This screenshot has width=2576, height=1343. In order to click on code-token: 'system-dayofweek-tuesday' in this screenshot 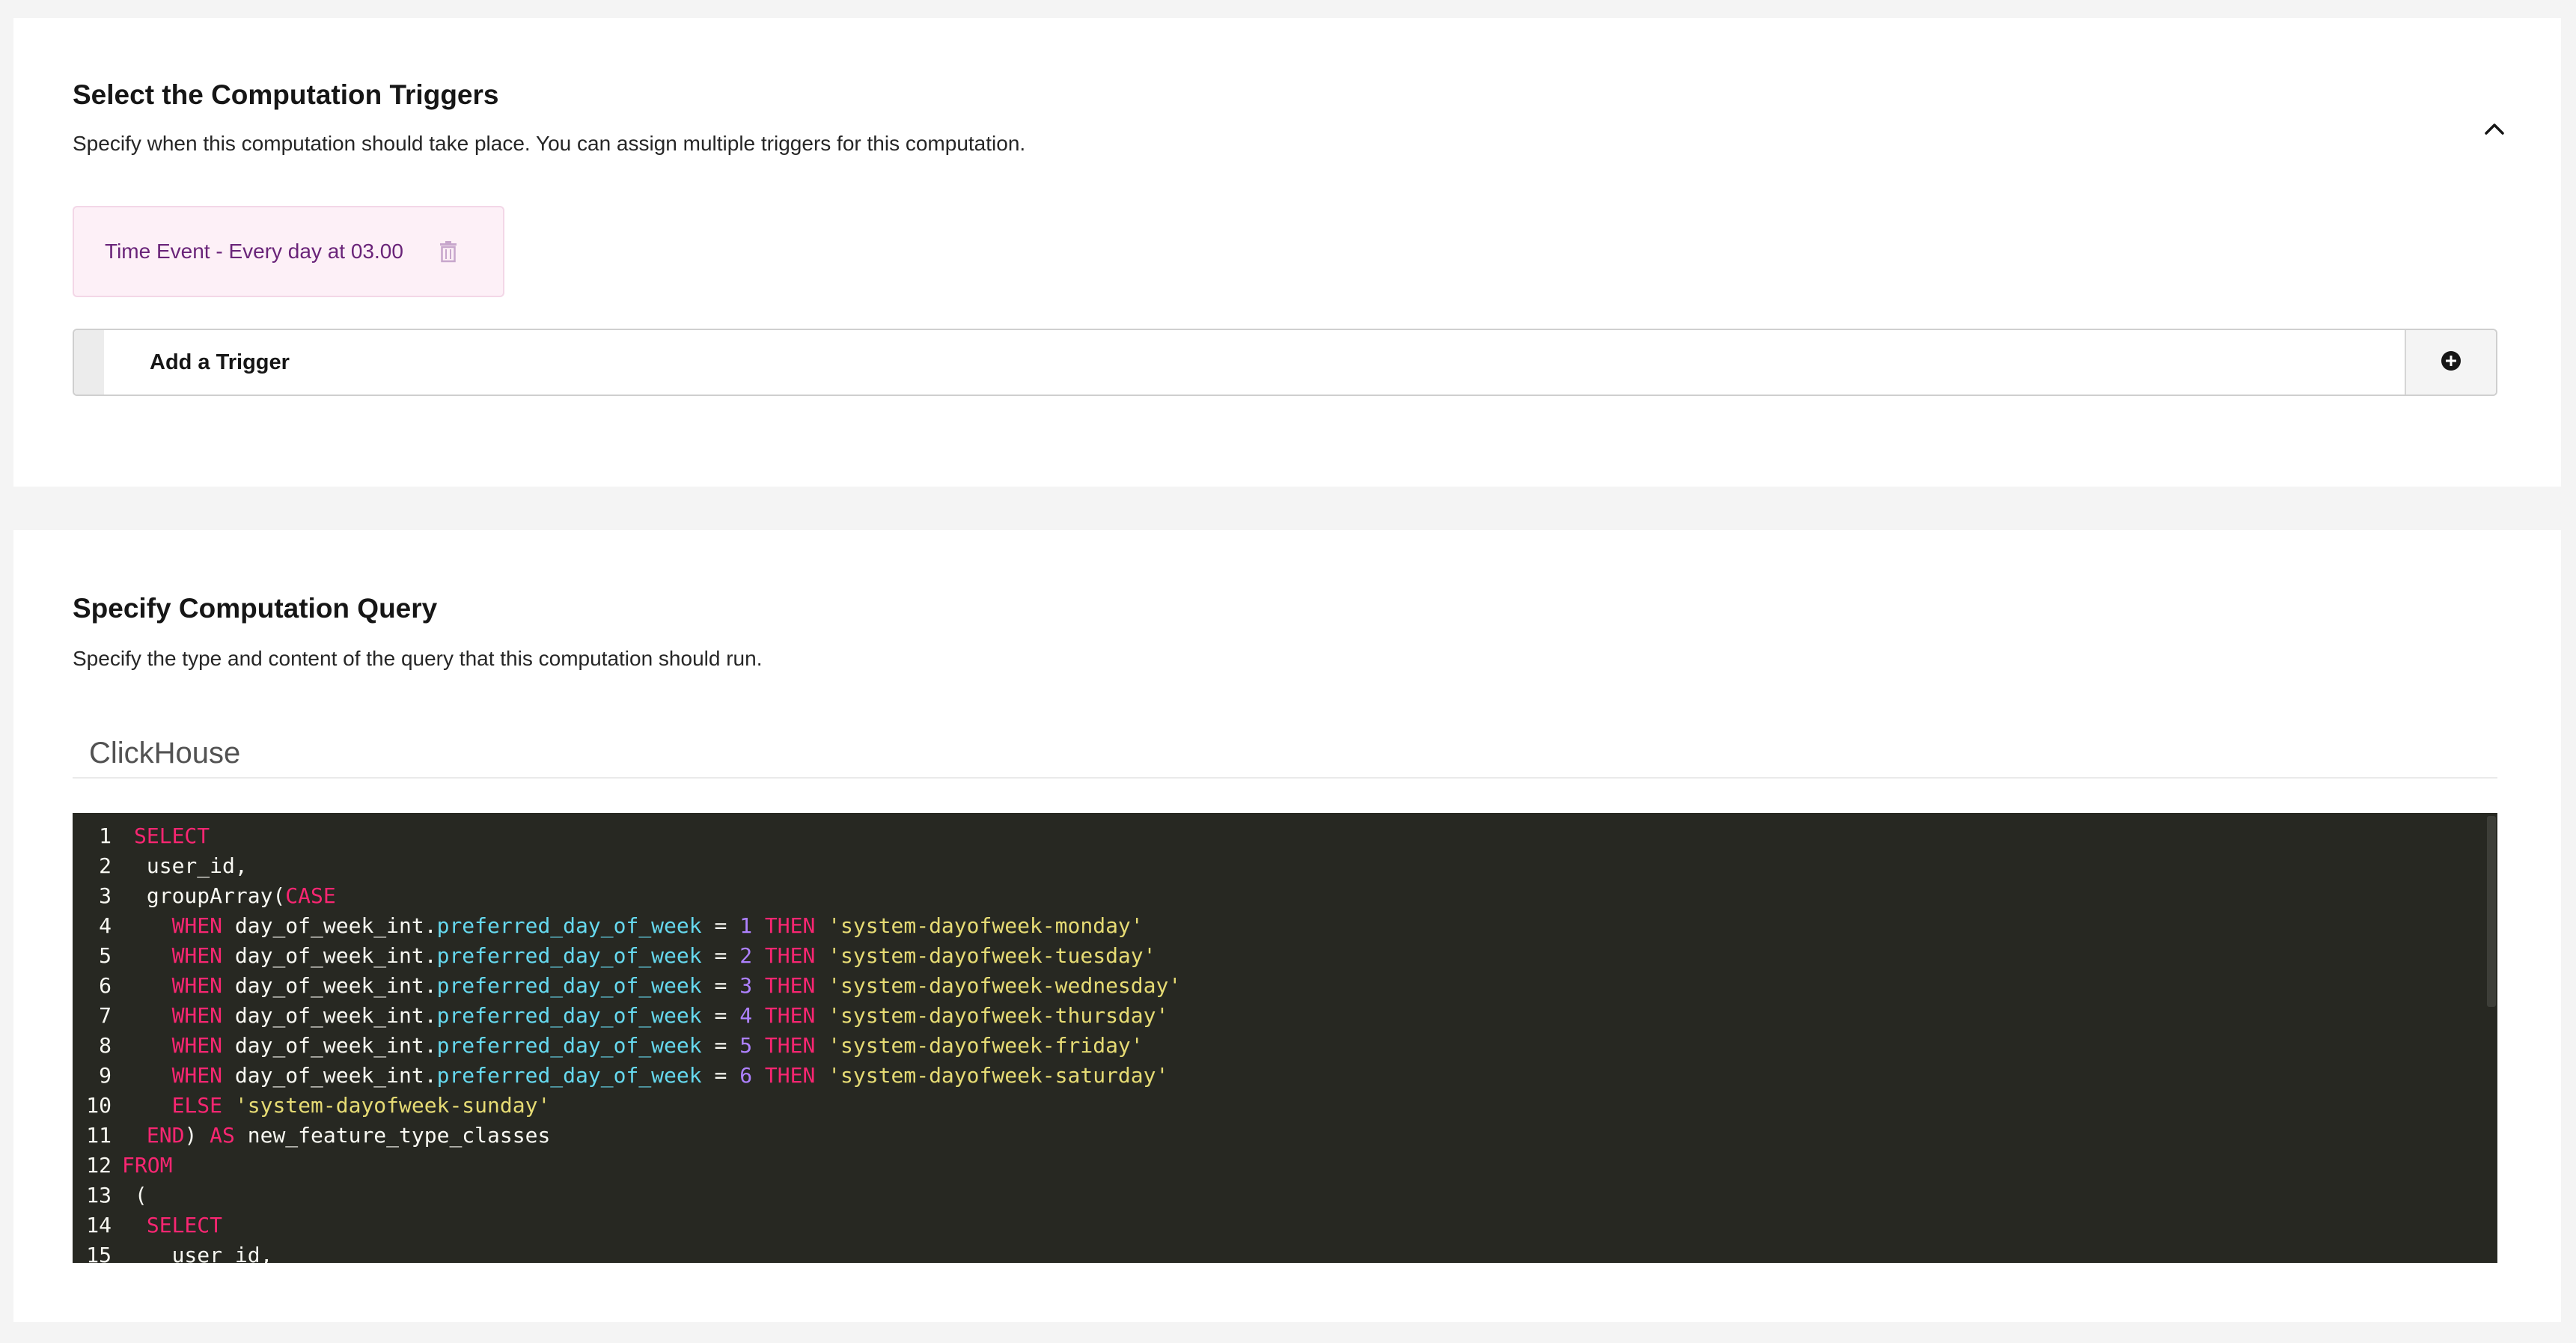, I will do `click(992, 955)`.